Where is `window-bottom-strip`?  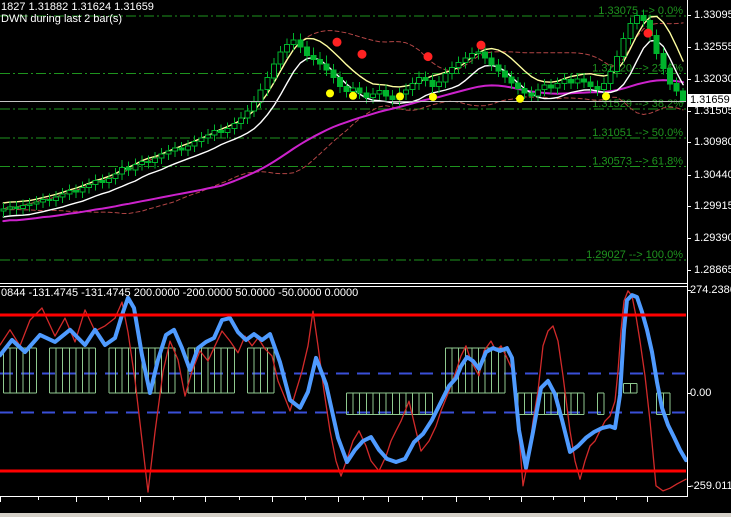
window-bottom-strip is located at coordinates (365, 515).